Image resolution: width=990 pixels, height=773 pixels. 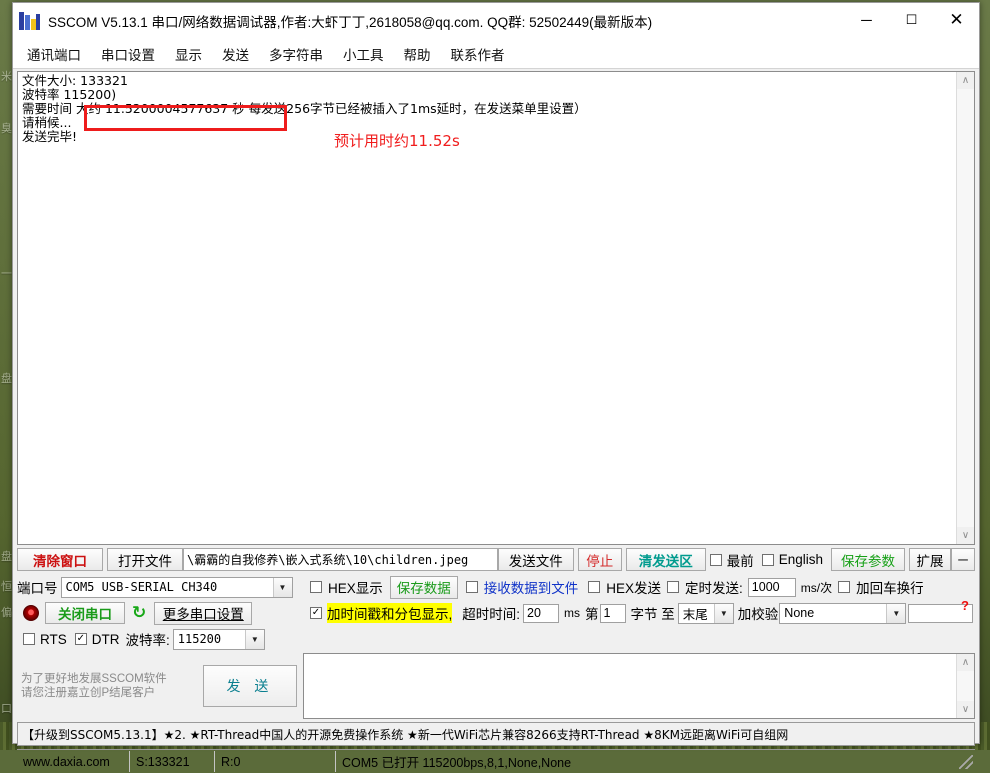 I want to click on byte-range-label: 字节 至, so click(x=652, y=614).